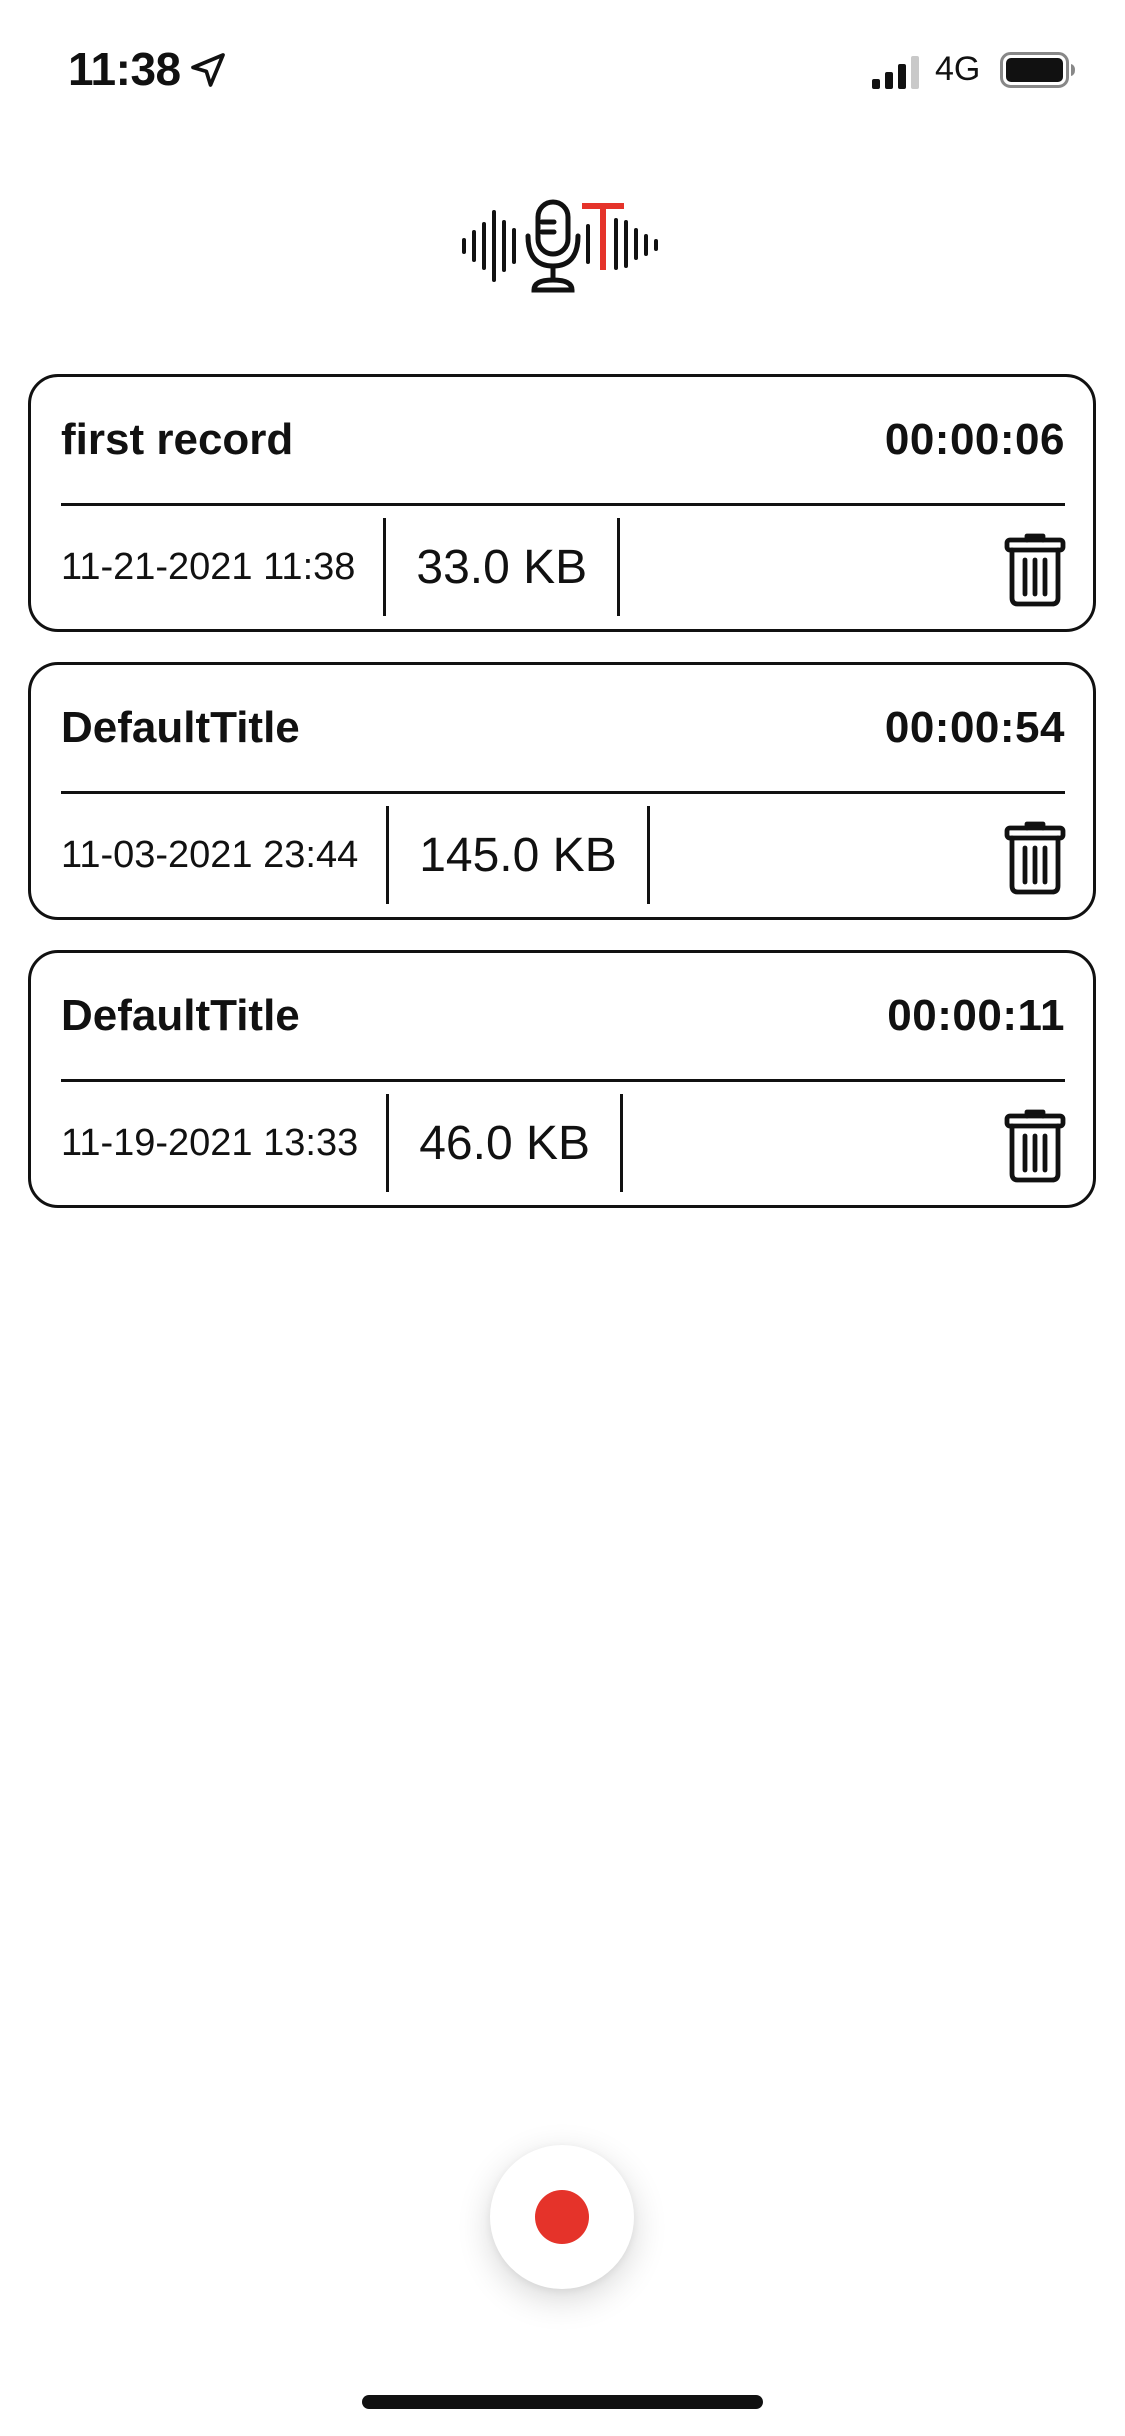 This screenshot has height=2436, width=1125. I want to click on status-time: 11:38, so click(124, 69).